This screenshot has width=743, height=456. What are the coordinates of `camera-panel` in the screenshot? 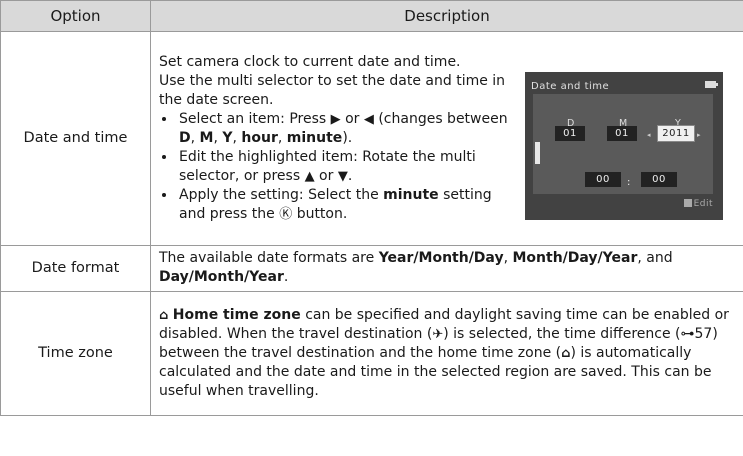 It's located at (623, 143).